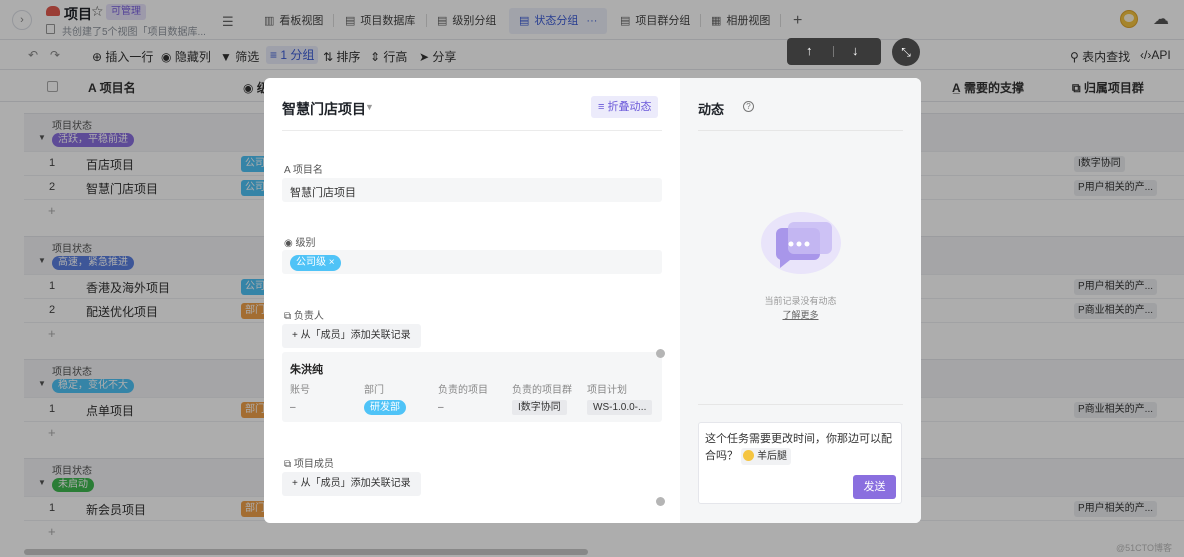 The height and width of the screenshot is (557, 1184). Describe the element at coordinates (772, 456) in the screenshot. I see `mention-name: 羊后腿` at that location.